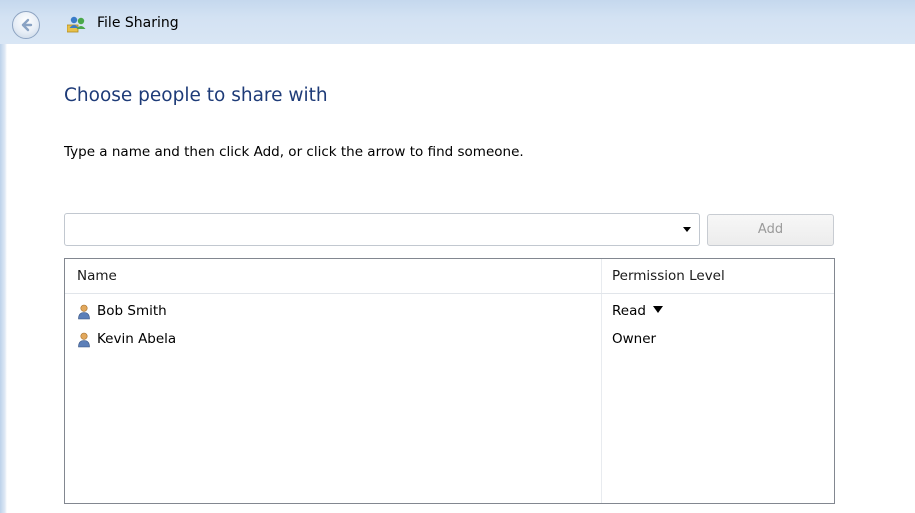 The image size is (915, 513). What do you see at coordinates (668, 276) in the screenshot?
I see `column-header-permission: Permission Level` at bounding box center [668, 276].